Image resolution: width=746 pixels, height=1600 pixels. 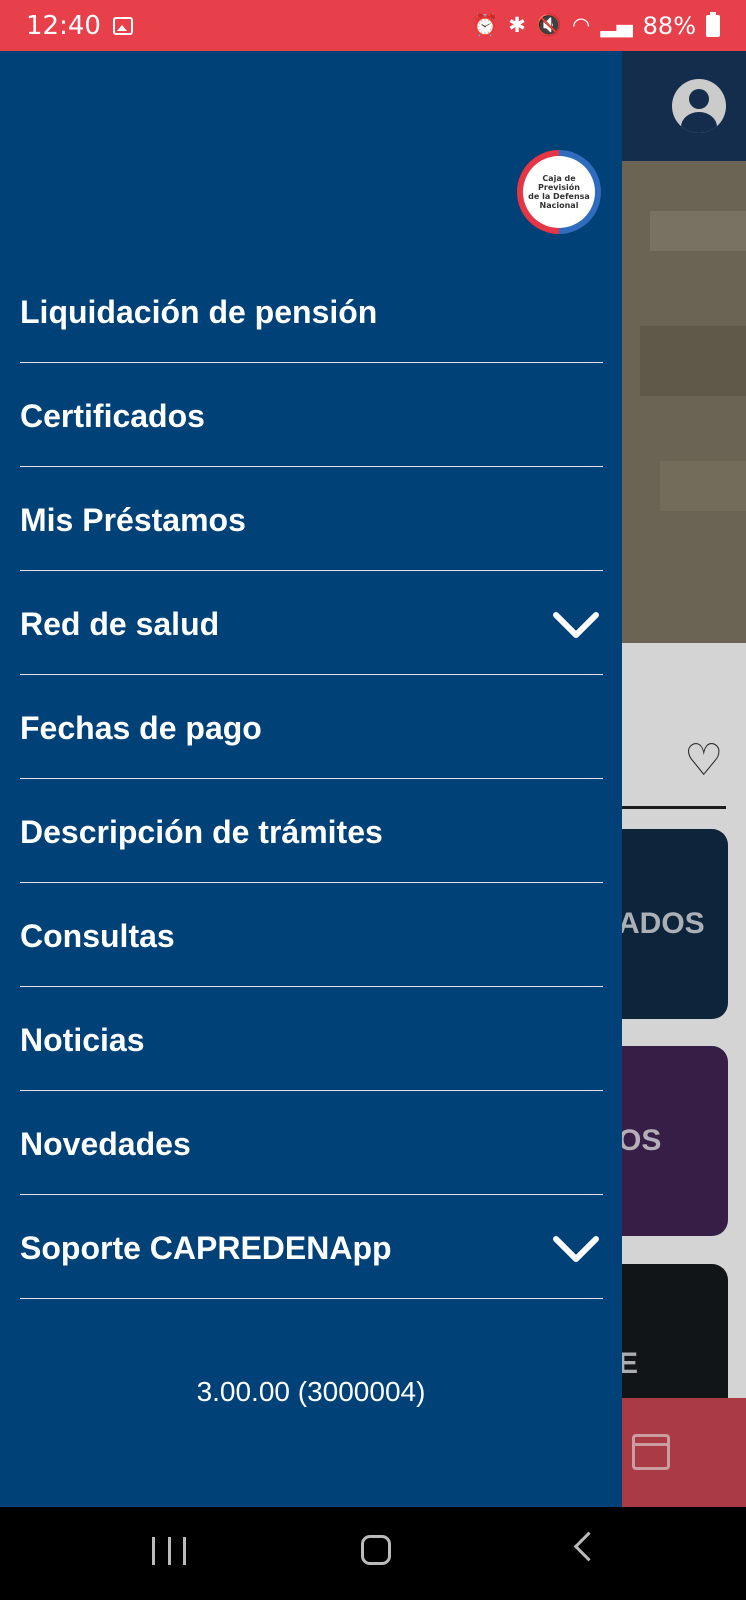 What do you see at coordinates (713, 24) in the screenshot?
I see `battery-icon` at bounding box center [713, 24].